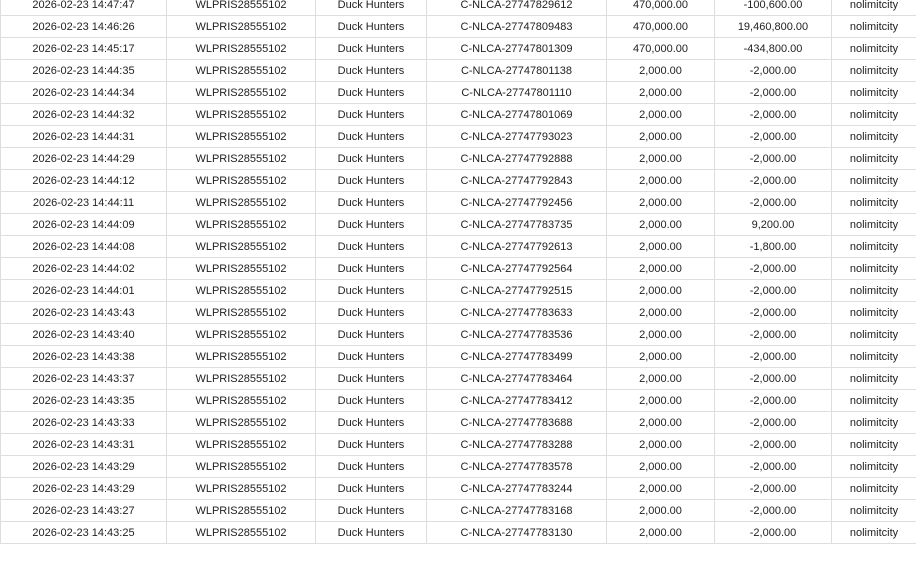  What do you see at coordinates (516, 180) in the screenshot?
I see `cell-round-id: C-NLCA-27747792843` at bounding box center [516, 180].